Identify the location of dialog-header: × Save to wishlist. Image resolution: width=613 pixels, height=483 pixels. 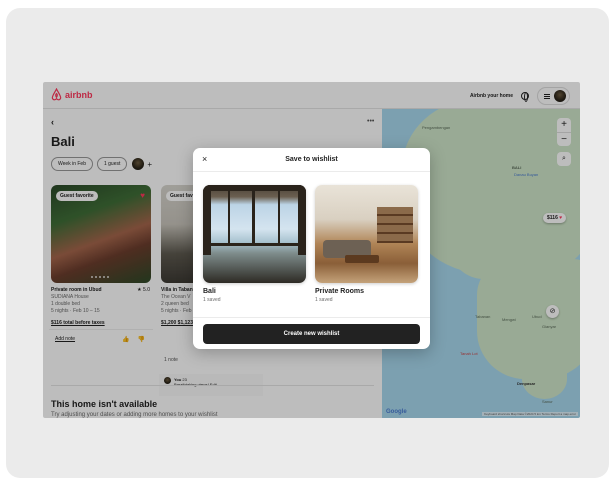
(311, 160).